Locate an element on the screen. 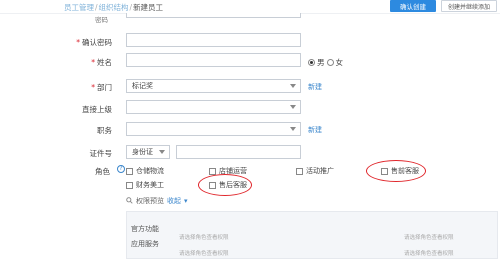 The image size is (500, 259). id-number-input is located at coordinates (238, 152).